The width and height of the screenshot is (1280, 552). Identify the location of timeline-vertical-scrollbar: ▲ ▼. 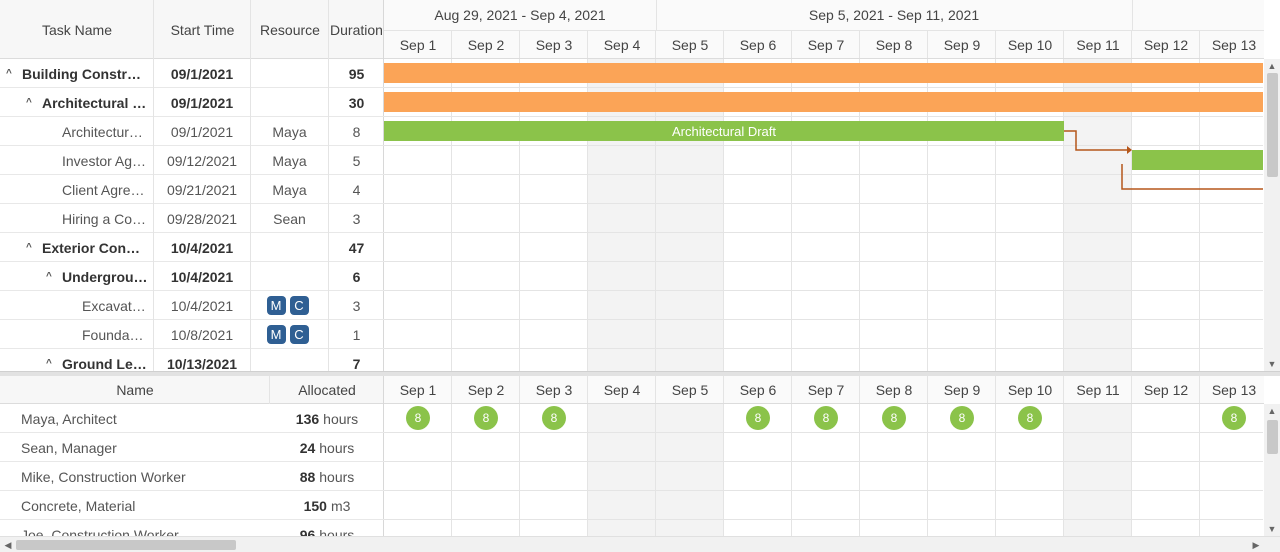
(1272, 215).